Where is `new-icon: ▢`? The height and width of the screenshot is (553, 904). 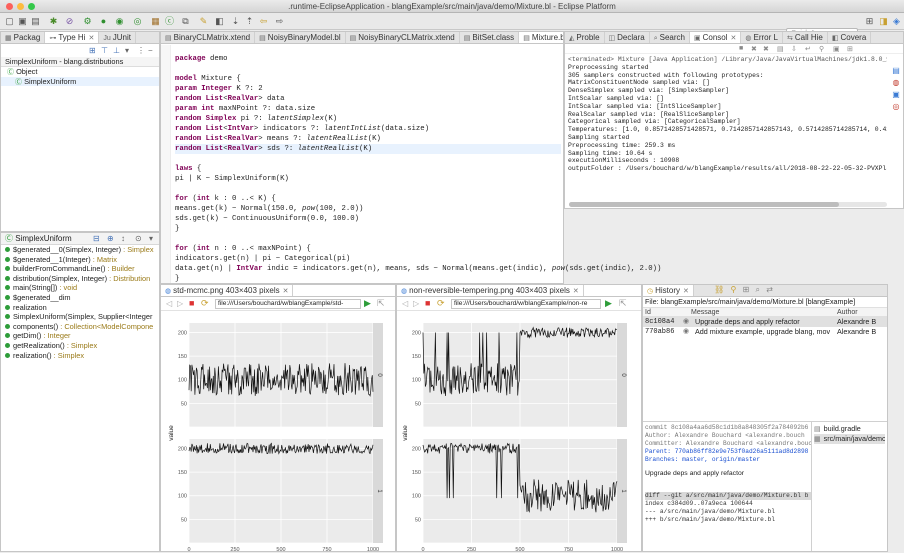
new-icon: ▢ is located at coordinates (9, 21).